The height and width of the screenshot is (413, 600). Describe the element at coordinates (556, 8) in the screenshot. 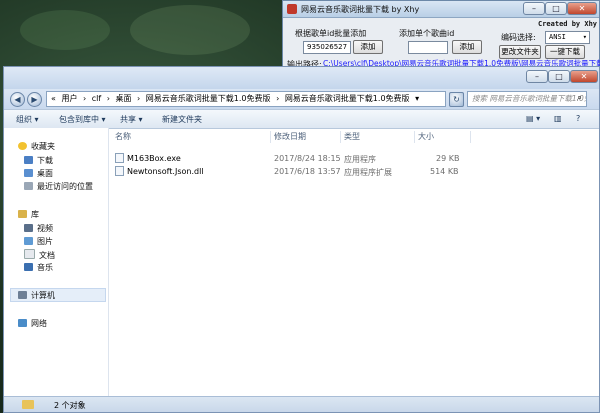

I see `restore-button: □` at that location.